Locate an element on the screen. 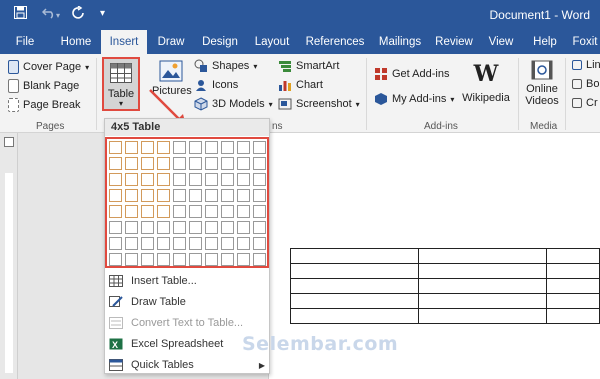 This screenshot has width=600, height=379. smartart-button: SmartArt is located at coordinates (308, 66).